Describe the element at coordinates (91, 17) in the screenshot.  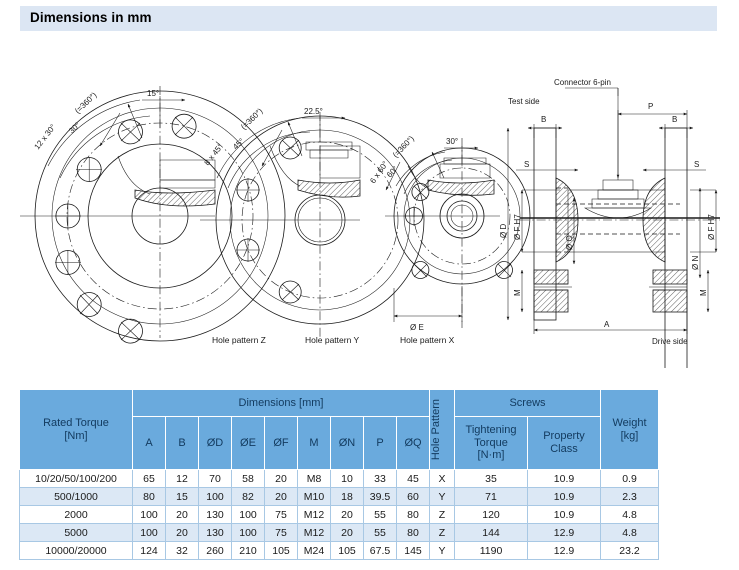
I see `page-title: Dimensions in mm` at that location.